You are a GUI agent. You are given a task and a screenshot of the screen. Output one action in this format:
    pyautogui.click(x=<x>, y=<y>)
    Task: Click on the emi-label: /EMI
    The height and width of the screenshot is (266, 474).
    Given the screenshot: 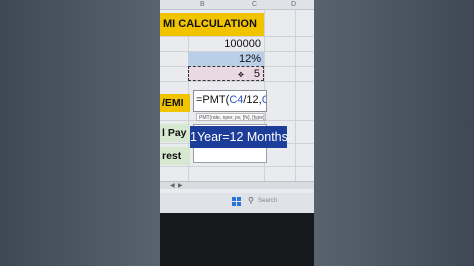 What is the action you would take?
    pyautogui.click(x=175, y=103)
    